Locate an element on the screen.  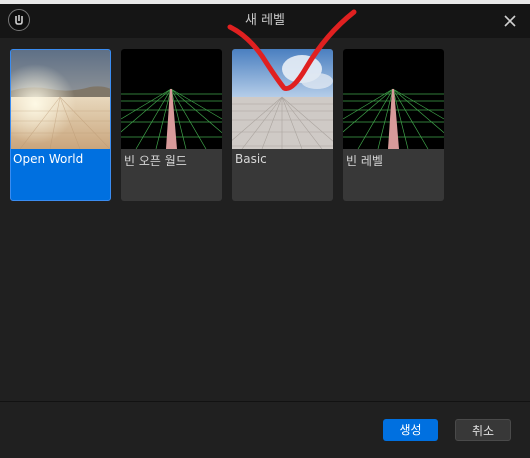
close-icon is located at coordinates (510, 21).